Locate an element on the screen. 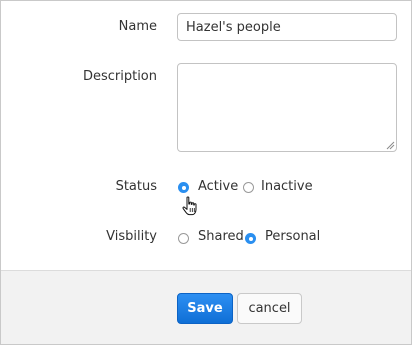 This screenshot has height=345, width=412. status-inactive-label: Inactive is located at coordinates (287, 186).